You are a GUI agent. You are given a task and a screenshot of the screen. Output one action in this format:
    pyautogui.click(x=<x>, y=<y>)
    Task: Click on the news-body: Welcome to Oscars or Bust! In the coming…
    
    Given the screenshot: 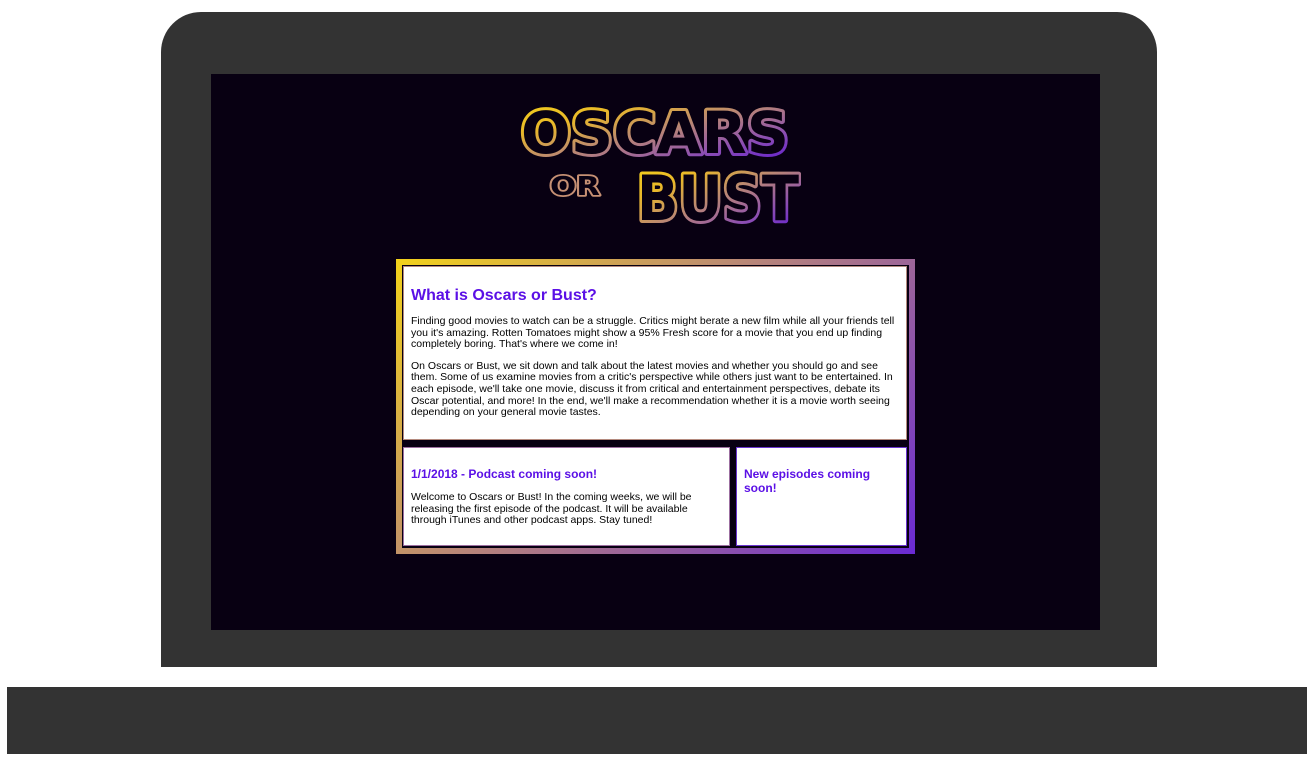 What is the action you would take?
    pyautogui.click(x=551, y=509)
    